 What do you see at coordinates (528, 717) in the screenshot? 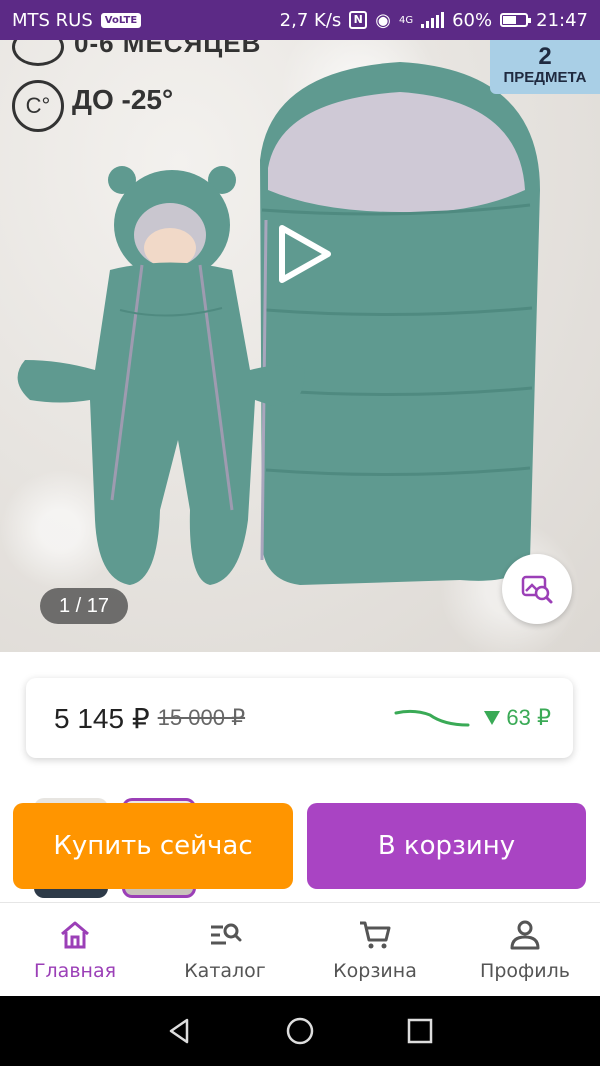
I see `price-drop-value: 63 ₽` at bounding box center [528, 717].